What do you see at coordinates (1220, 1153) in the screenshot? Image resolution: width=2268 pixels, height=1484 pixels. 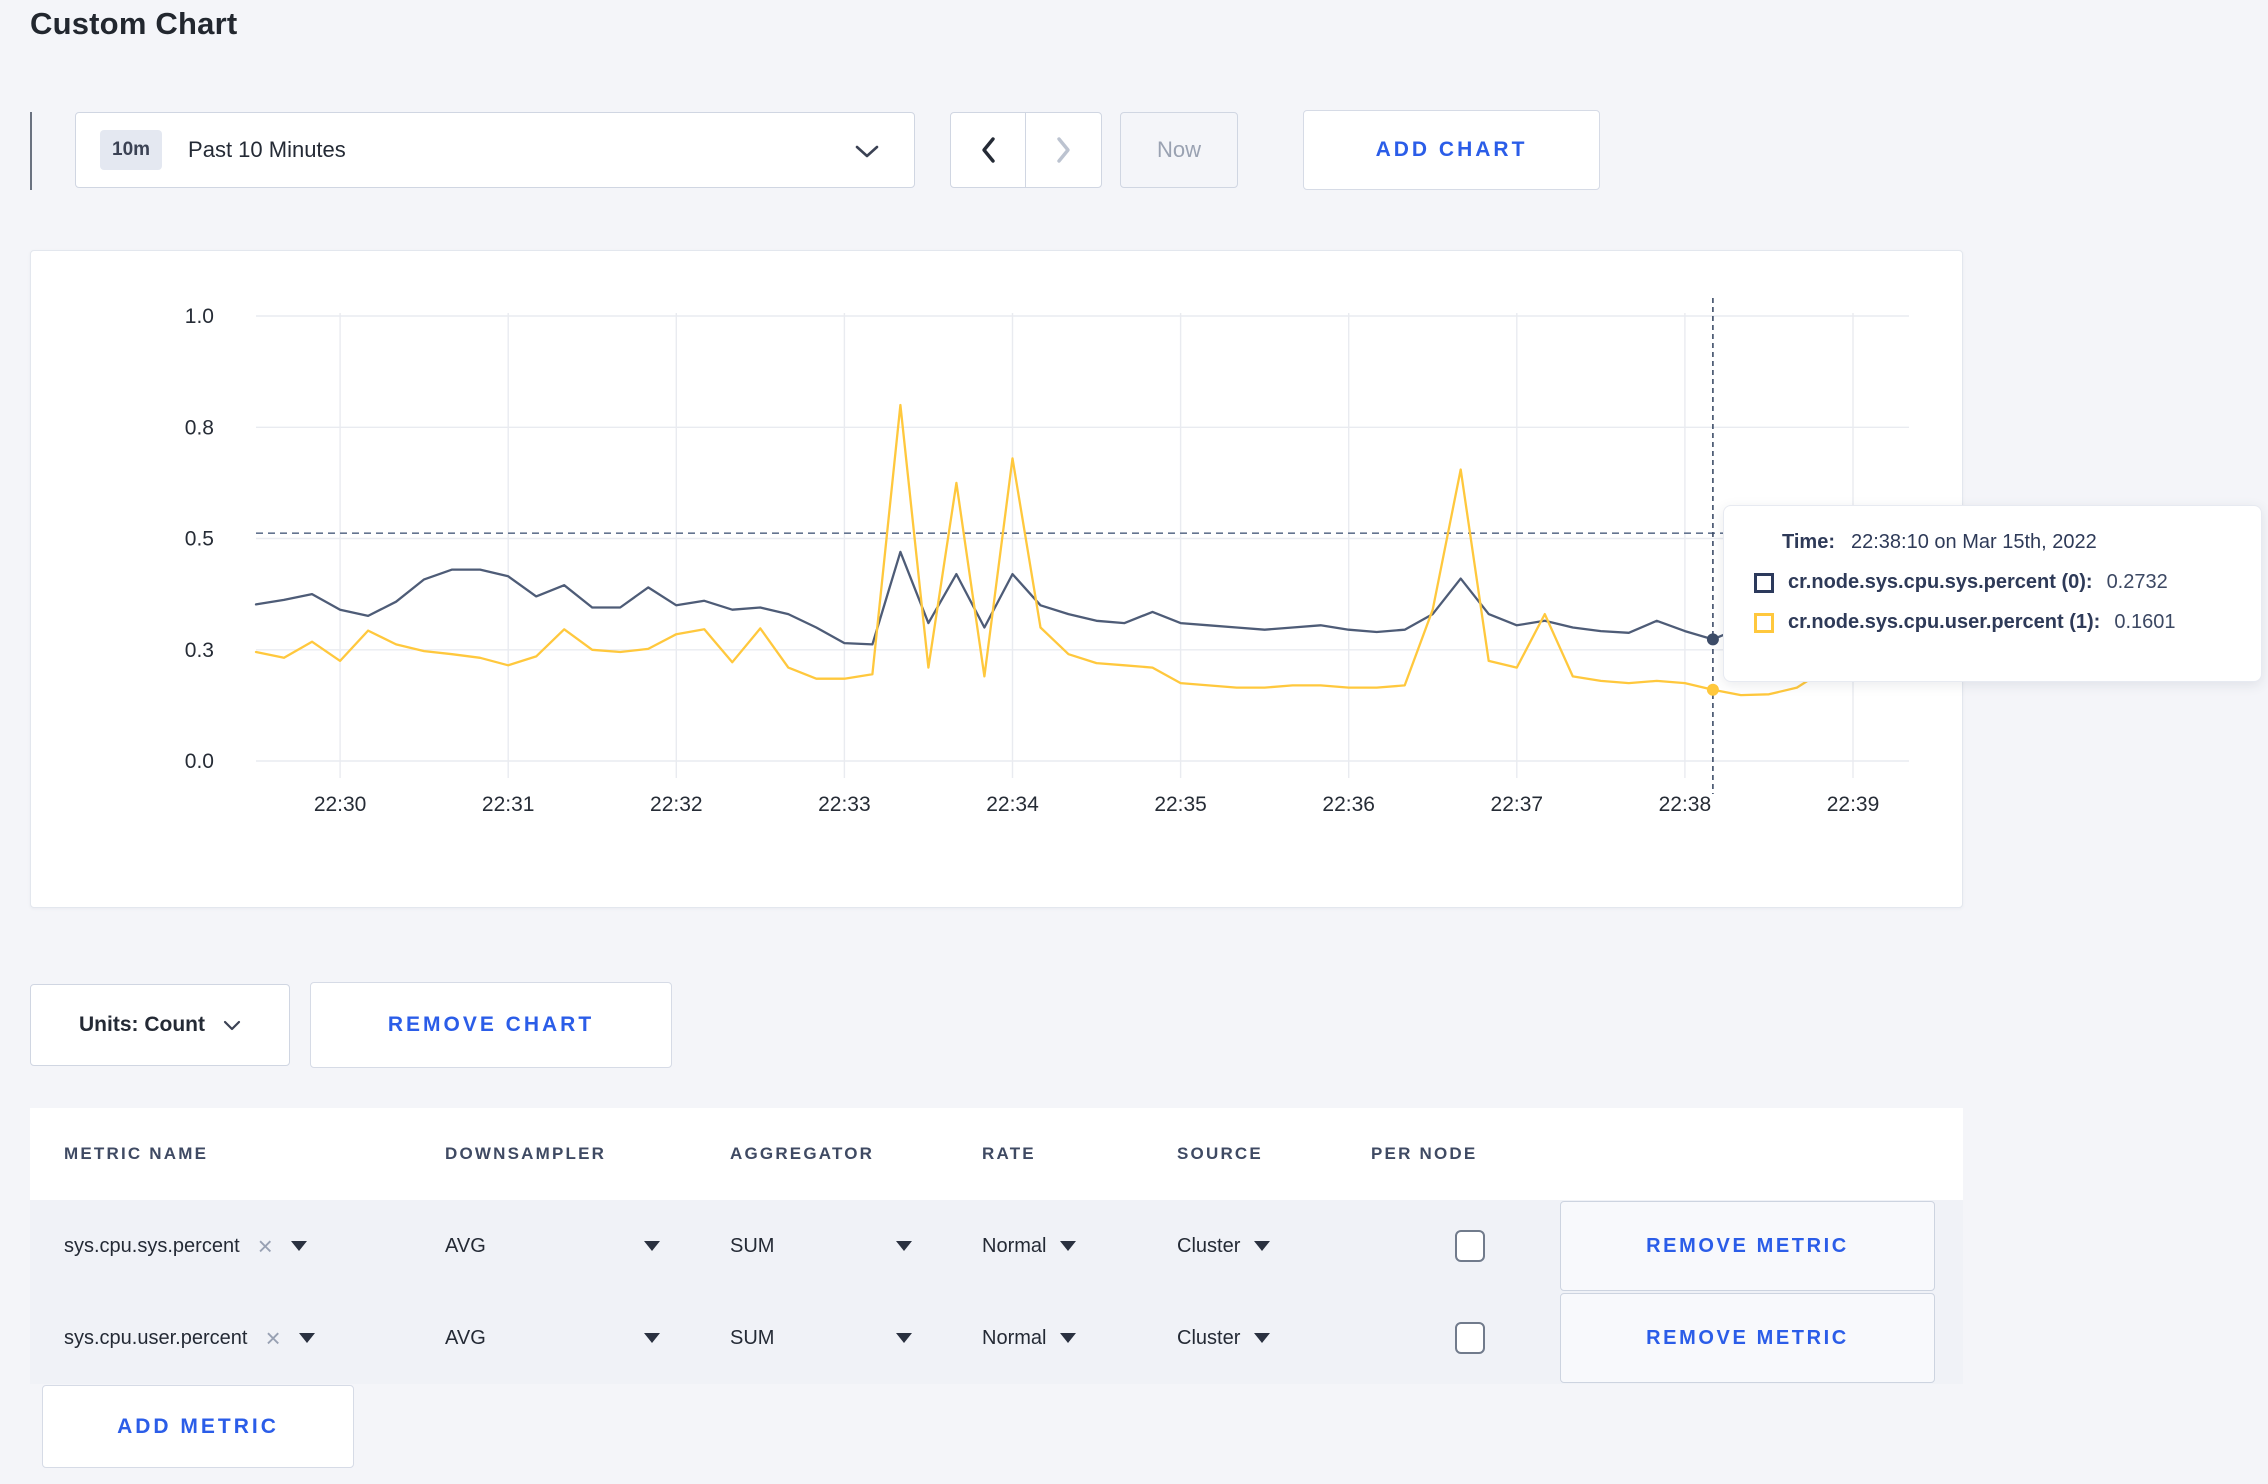 I see `col-header-source: SOURCE` at bounding box center [1220, 1153].